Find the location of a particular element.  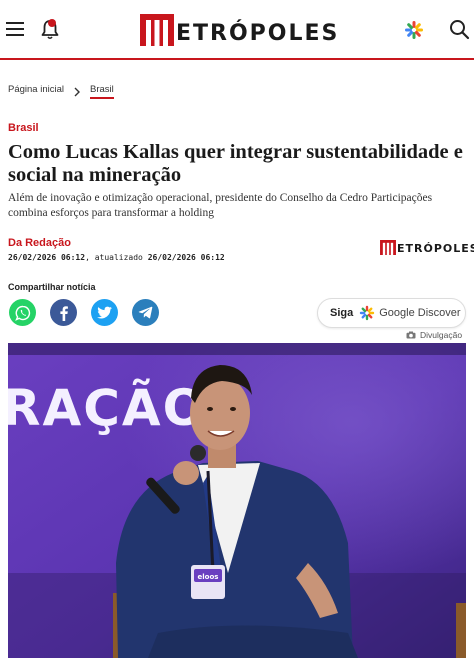

twitter-icon is located at coordinates (104, 312).